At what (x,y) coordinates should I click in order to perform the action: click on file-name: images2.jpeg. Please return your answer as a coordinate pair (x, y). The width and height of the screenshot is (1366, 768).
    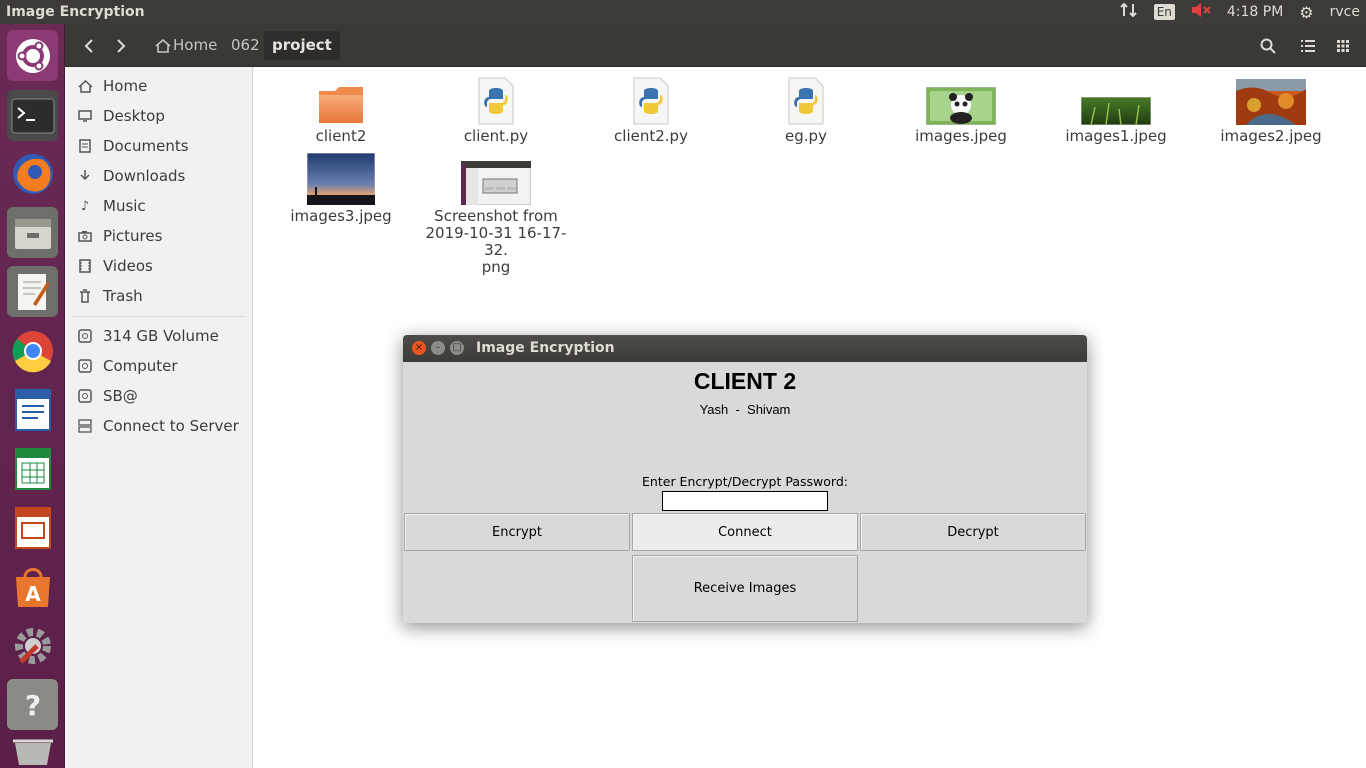
    Looking at the image, I should click on (1271, 136).